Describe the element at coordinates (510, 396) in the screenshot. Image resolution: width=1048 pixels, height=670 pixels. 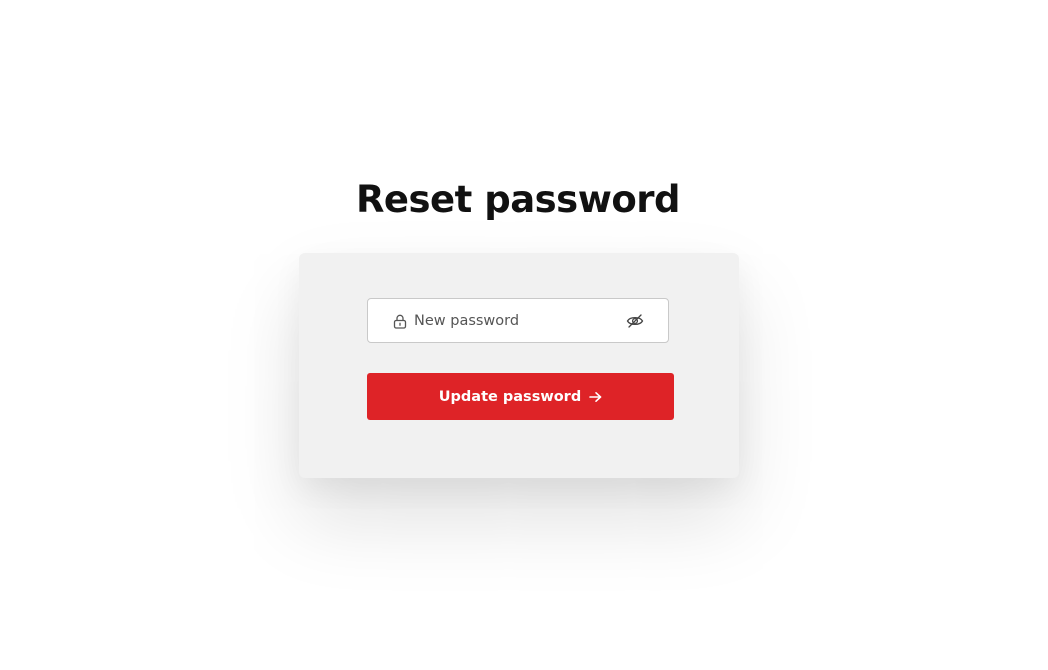
I see `update-password-label: Update password` at that location.